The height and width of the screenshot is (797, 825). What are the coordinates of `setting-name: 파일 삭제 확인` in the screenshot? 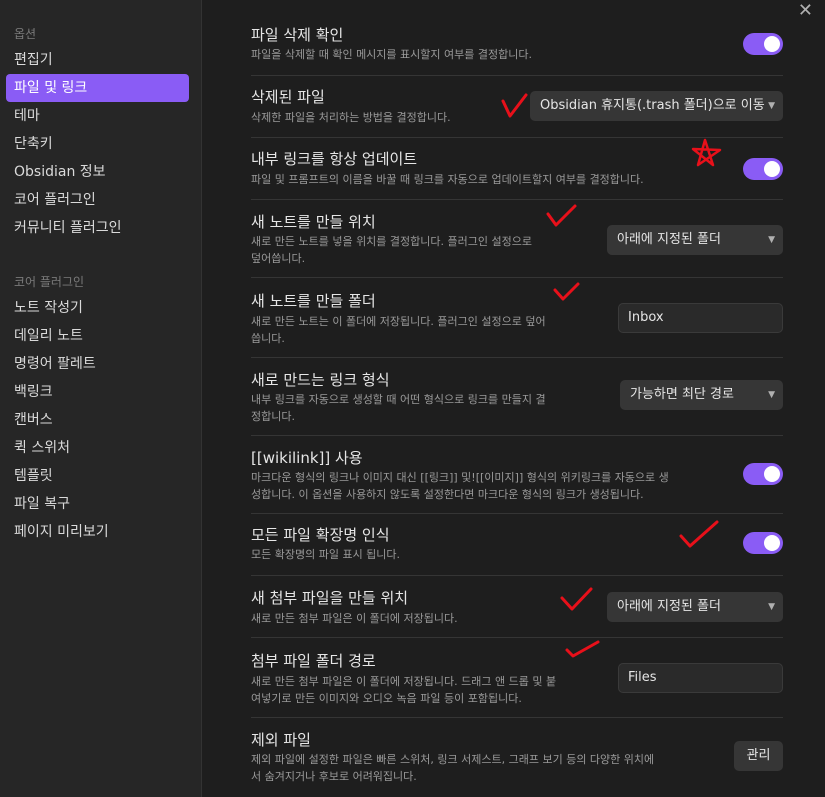 It's located at (297, 35).